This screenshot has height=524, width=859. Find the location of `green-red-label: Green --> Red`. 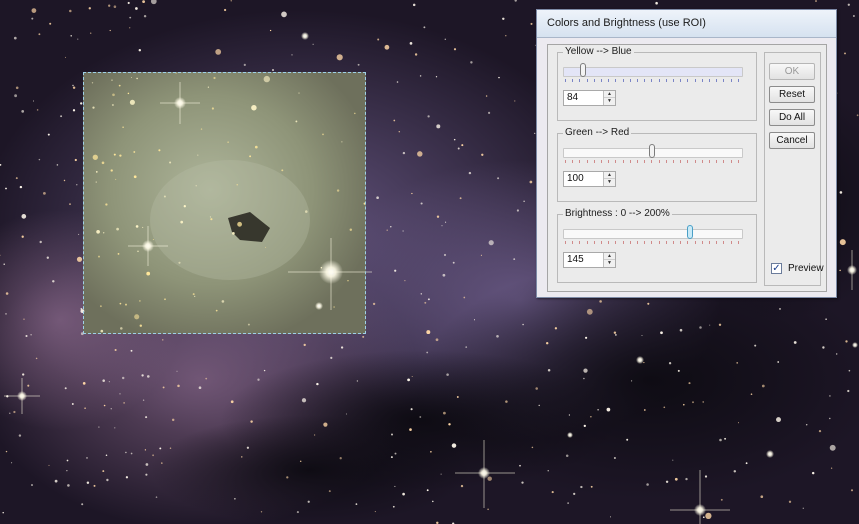

green-red-label: Green --> Red is located at coordinates (597, 132).